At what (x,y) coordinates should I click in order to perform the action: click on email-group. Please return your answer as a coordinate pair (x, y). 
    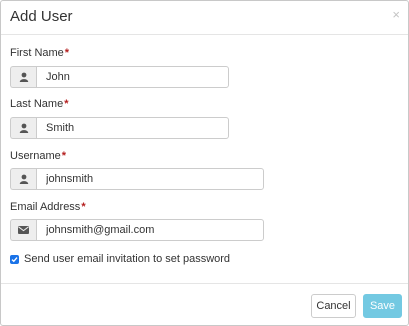
    Looking at the image, I should click on (137, 230).